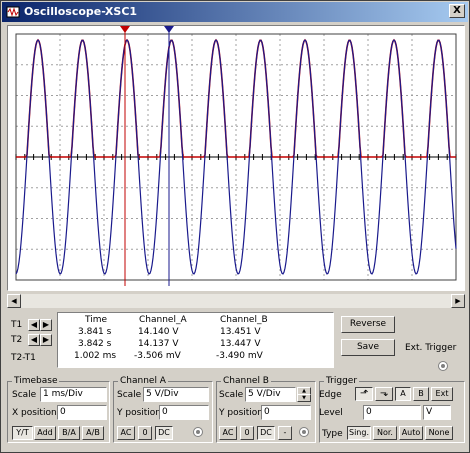 The height and width of the screenshot is (453, 470). What do you see at coordinates (45, 433) in the screenshot?
I see `mode-add-button: Add` at bounding box center [45, 433].